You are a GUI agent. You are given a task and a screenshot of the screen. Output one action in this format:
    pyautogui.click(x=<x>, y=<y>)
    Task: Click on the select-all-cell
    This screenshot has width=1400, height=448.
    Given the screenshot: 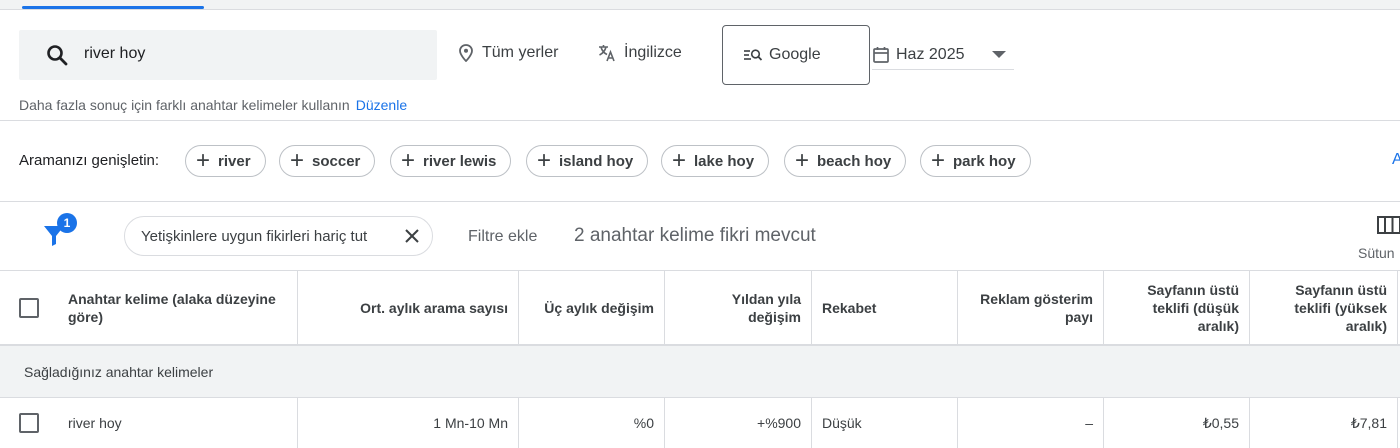 What is the action you would take?
    pyautogui.click(x=29, y=308)
    